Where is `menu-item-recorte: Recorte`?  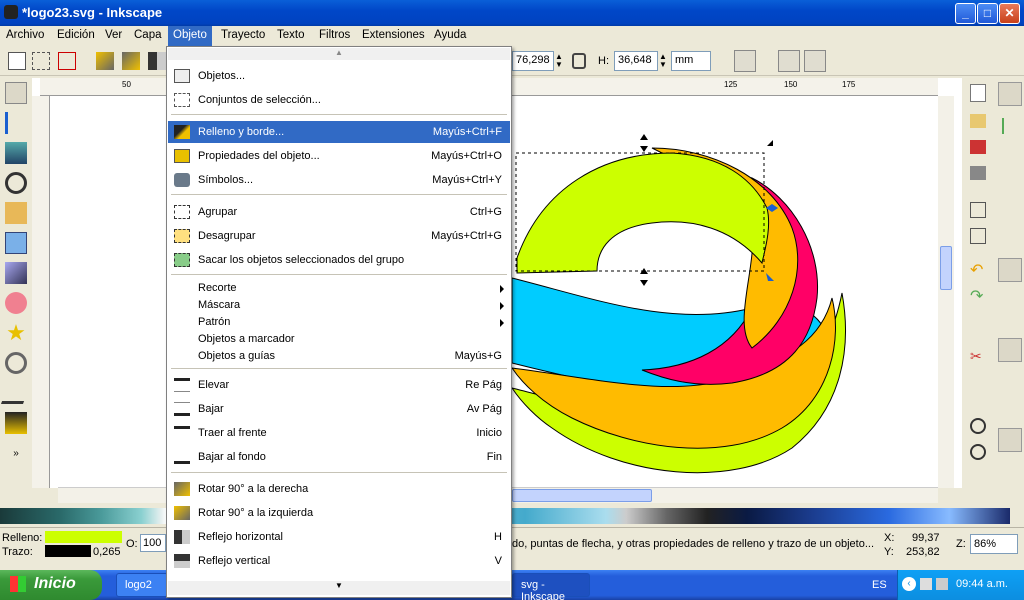
menu-item-recorte: Recorte is located at coordinates (339, 287).